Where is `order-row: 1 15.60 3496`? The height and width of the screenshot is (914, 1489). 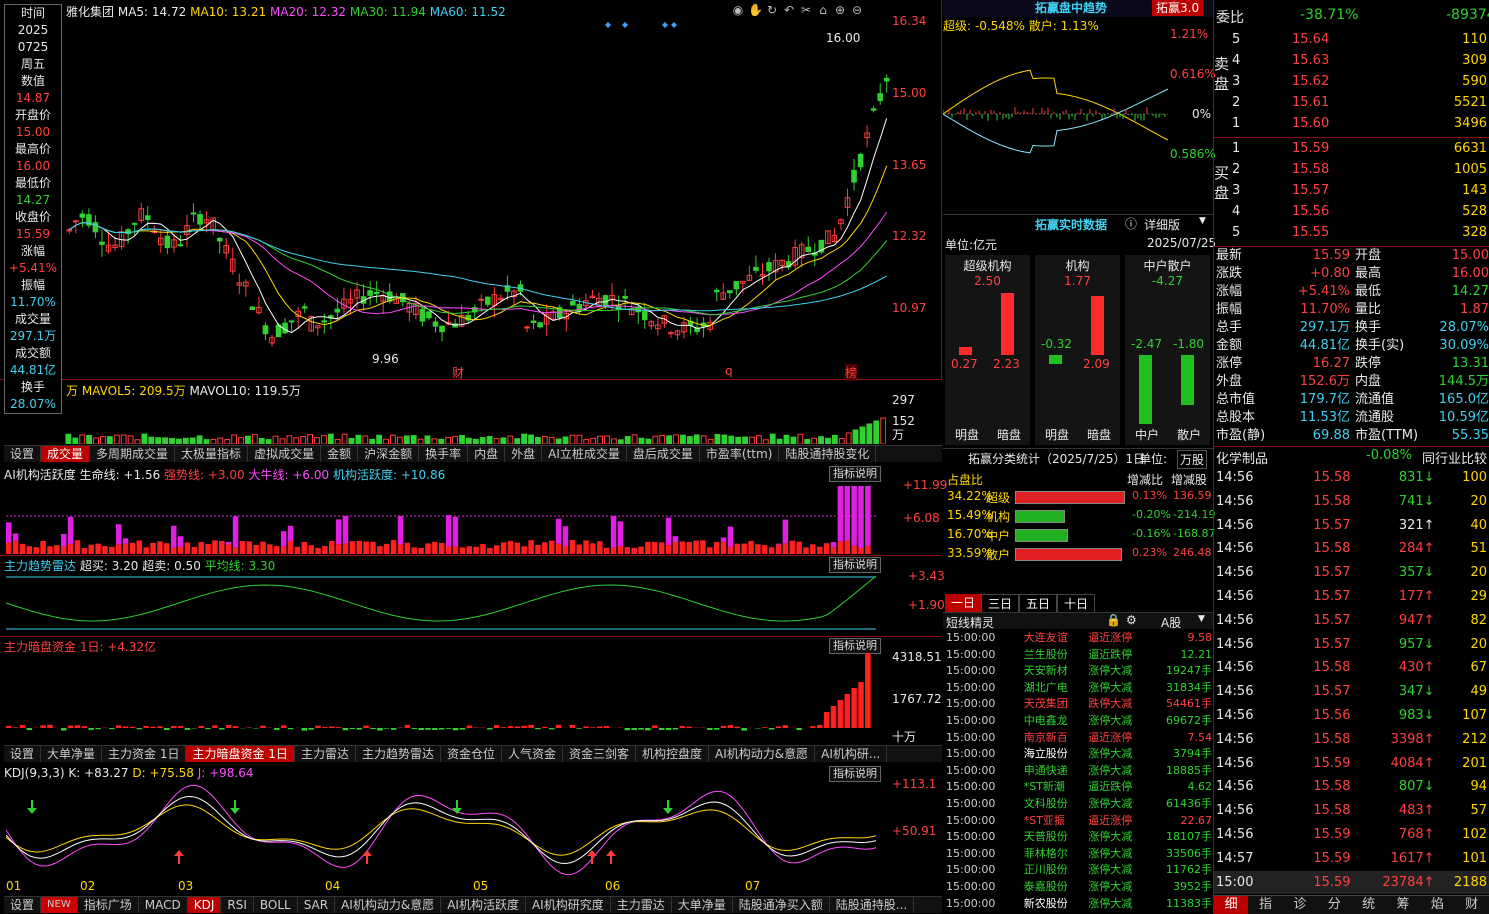
order-row: 1 15.60 3496 is located at coordinates (1359, 123).